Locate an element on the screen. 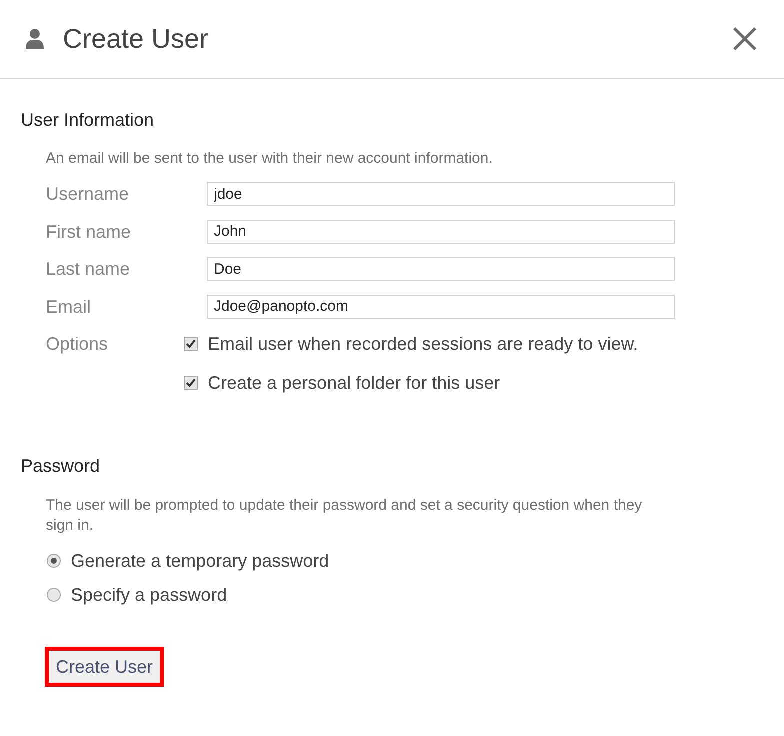 The width and height of the screenshot is (784, 736). checkbox-label: Create a personal folder for this user is located at coordinates (354, 383).